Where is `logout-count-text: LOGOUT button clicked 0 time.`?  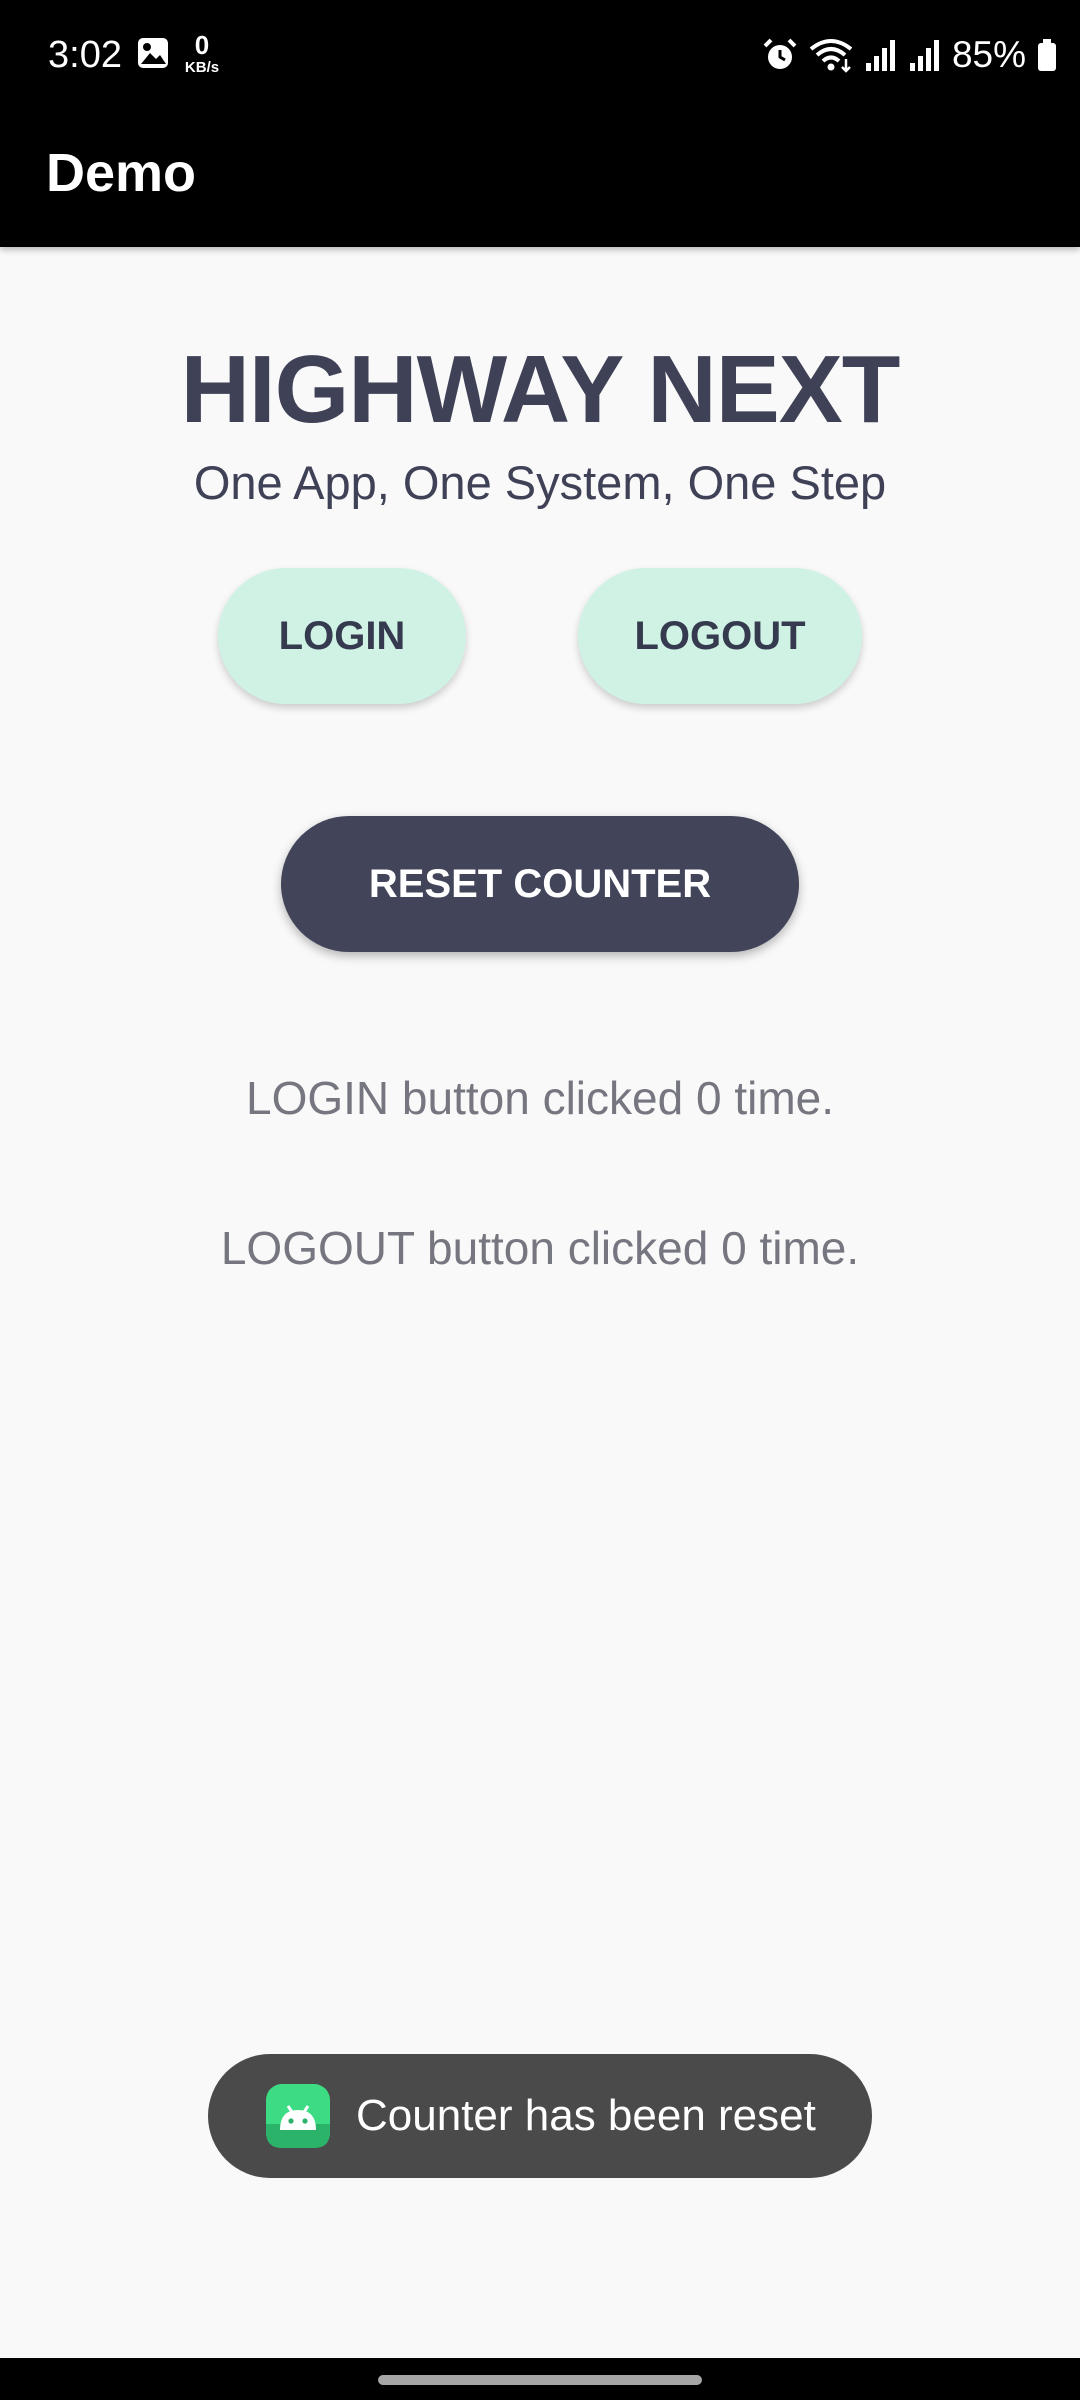
logout-count-text: LOGOUT button clicked 0 time. is located at coordinates (540, 1248).